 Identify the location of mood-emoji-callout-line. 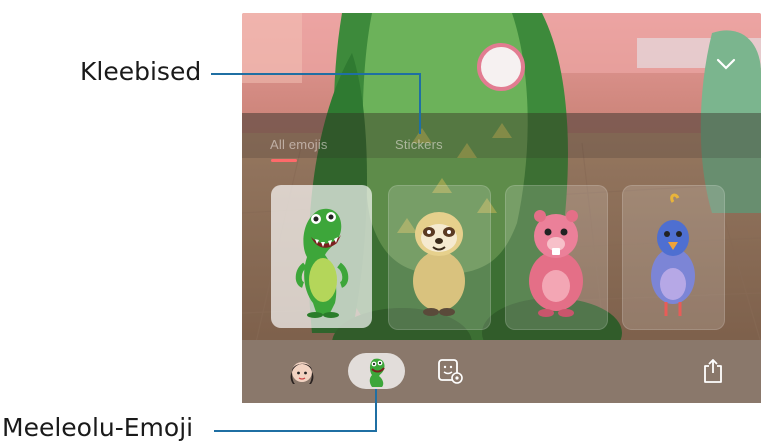
(295, 431).